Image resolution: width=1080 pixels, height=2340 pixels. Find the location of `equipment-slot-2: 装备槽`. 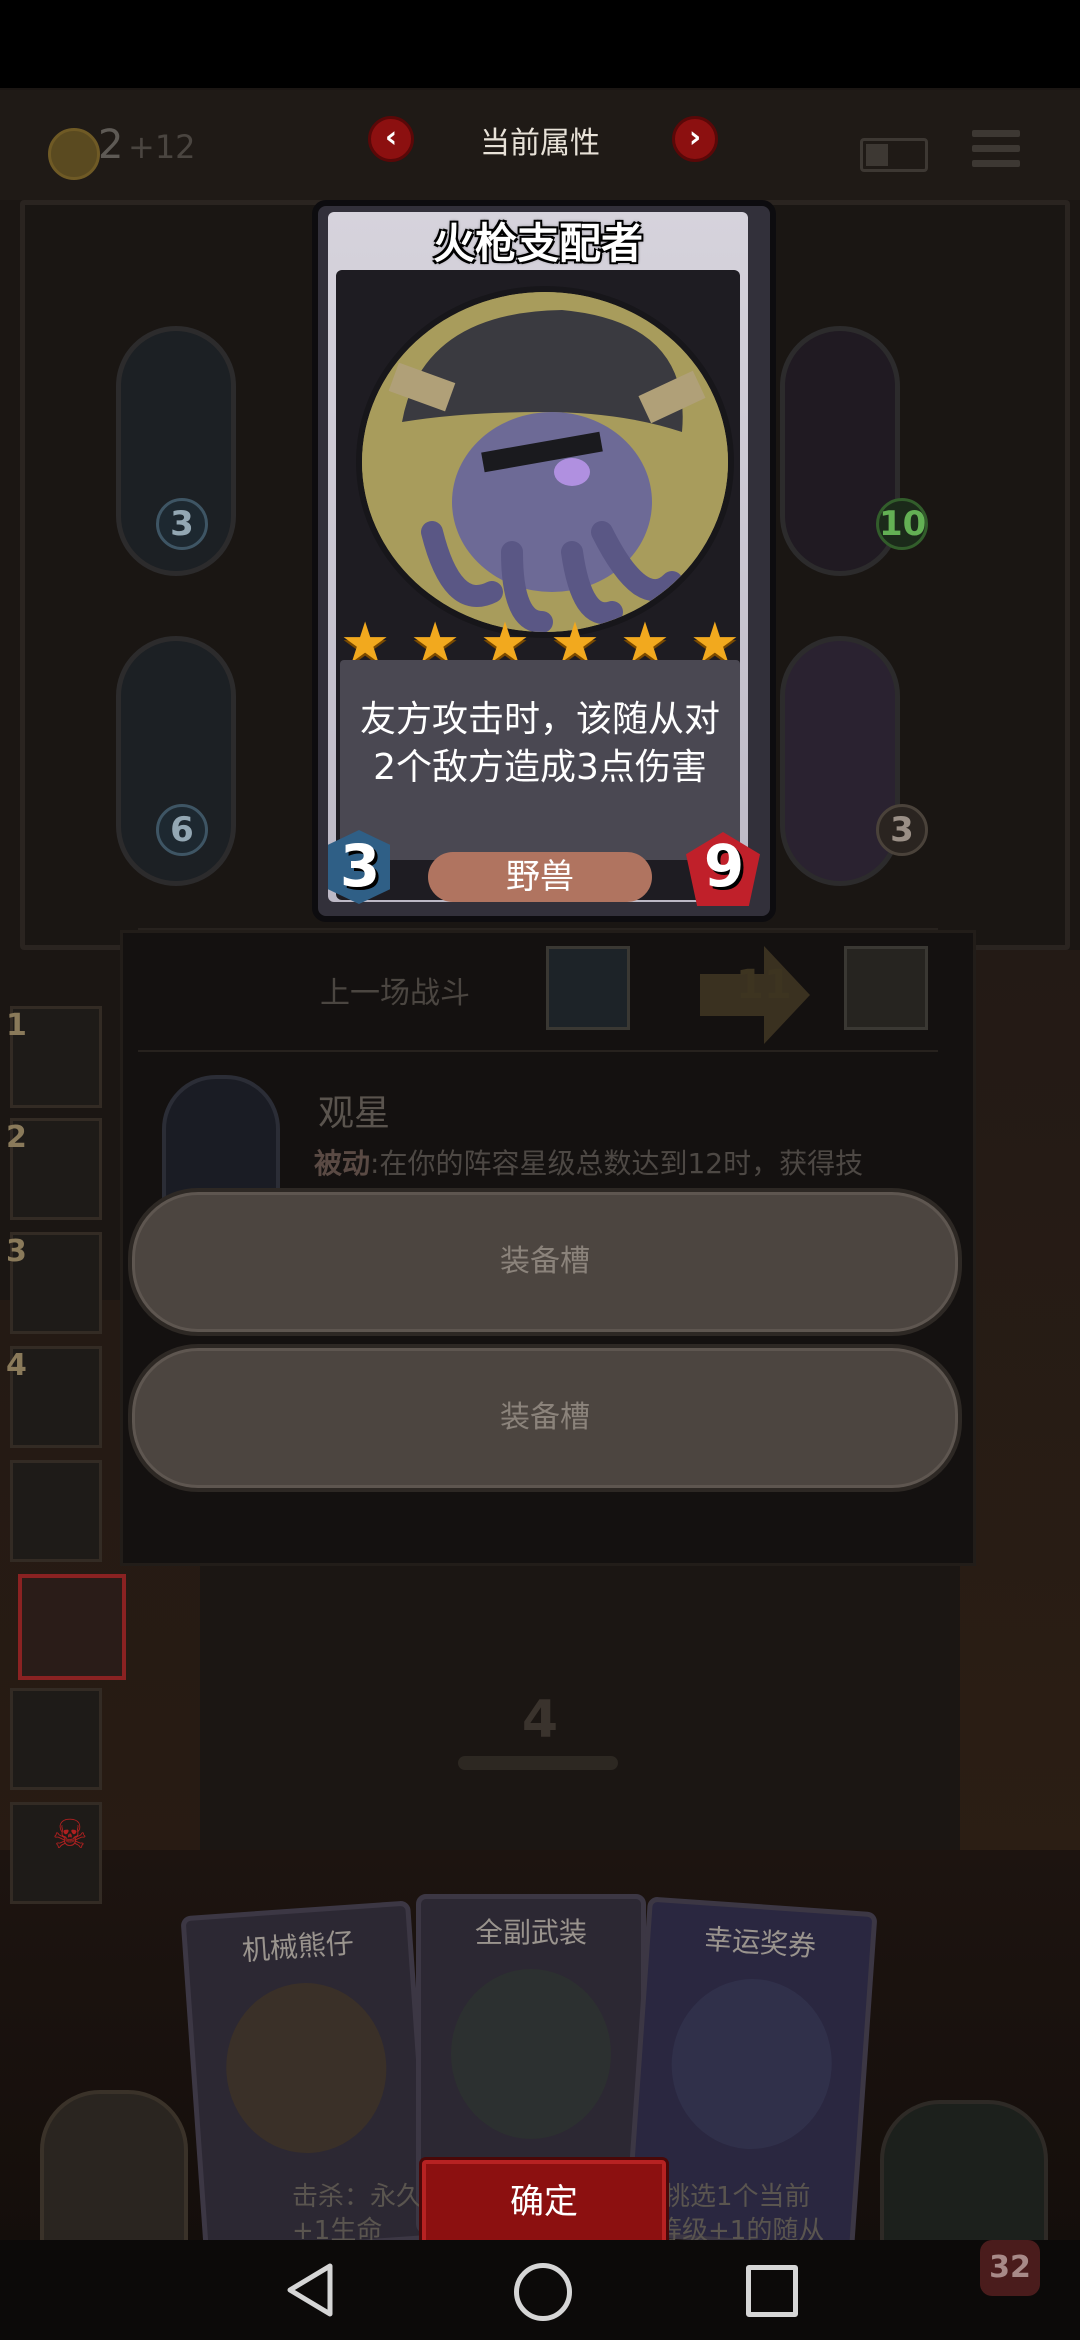

equipment-slot-2: 装备槽 is located at coordinates (545, 1418).